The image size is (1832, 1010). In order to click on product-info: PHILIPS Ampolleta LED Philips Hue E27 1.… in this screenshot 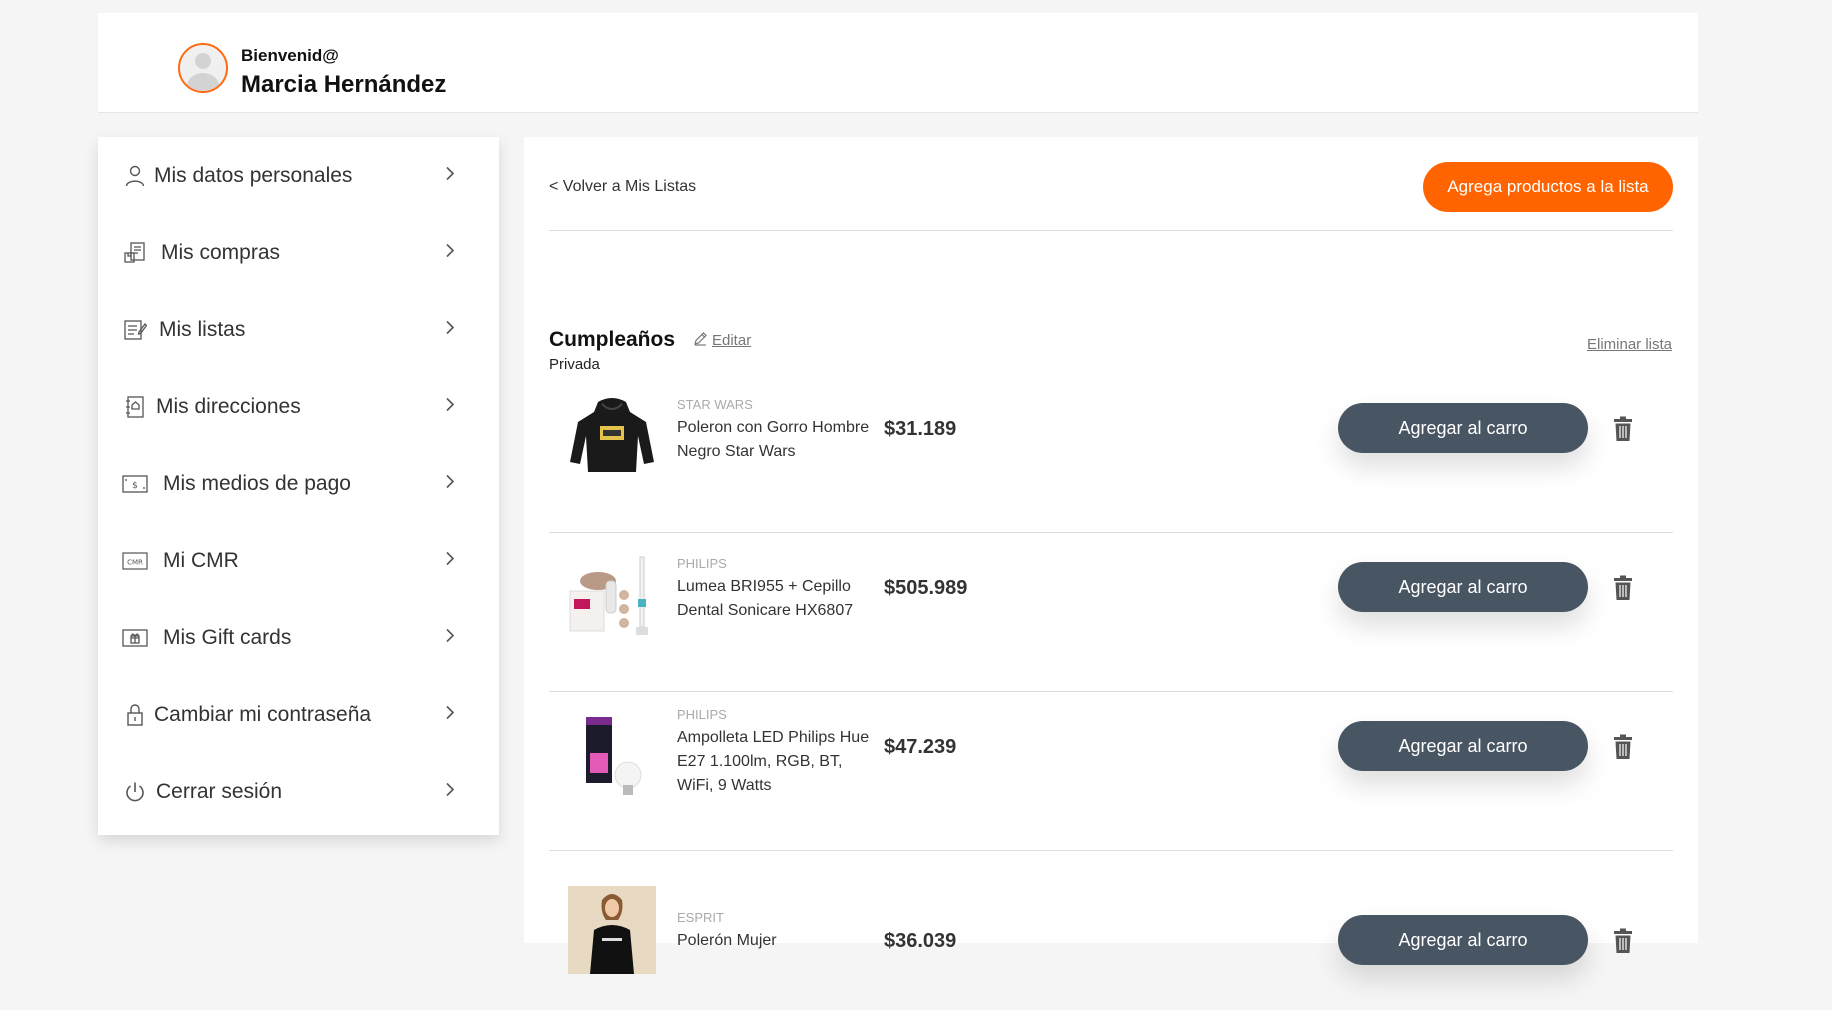, I will do `click(777, 752)`.